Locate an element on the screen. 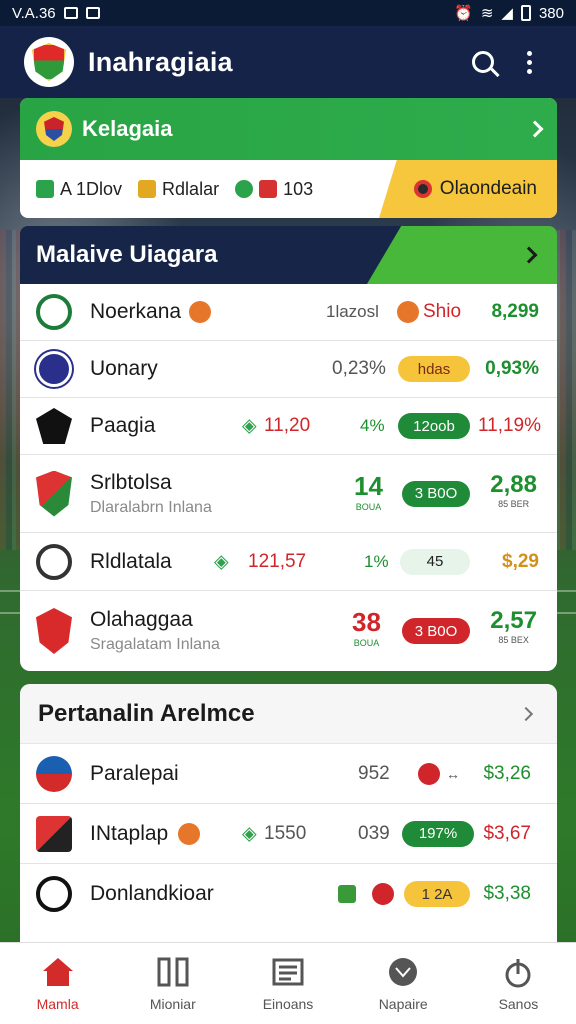 Image resolution: width=576 pixels, height=1024 pixels. team-name: Noerkana is located at coordinates (136, 311).